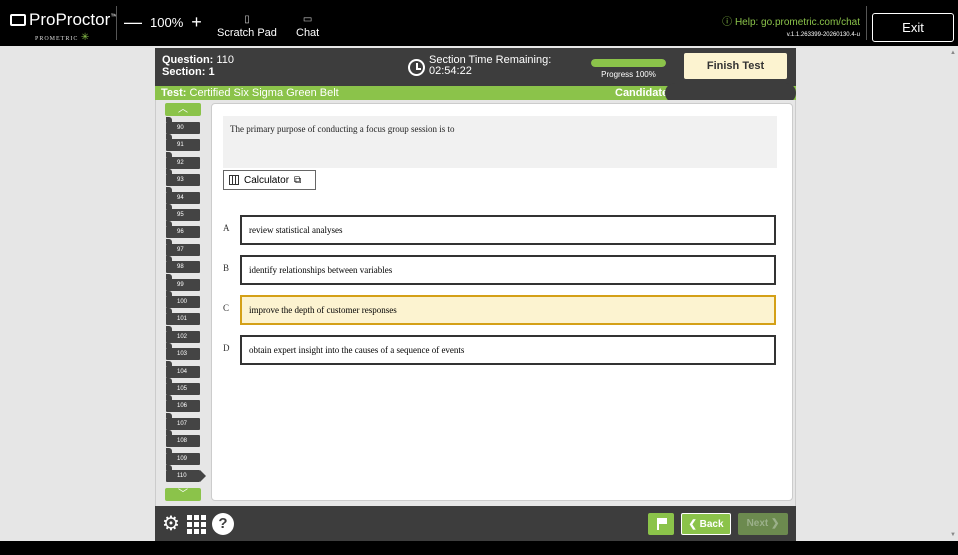 The height and width of the screenshot is (555, 958). I want to click on option-letter-a: A, so click(226, 228).